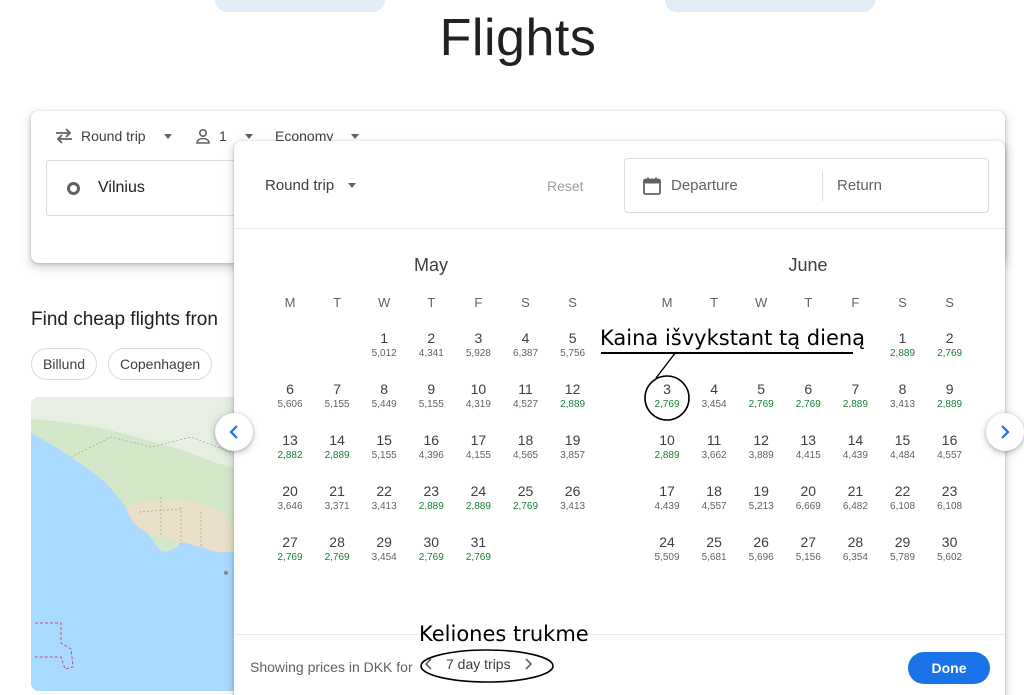 The image size is (1024, 695). Describe the element at coordinates (855, 506) in the screenshot. I see `day-price: 6,482` at that location.